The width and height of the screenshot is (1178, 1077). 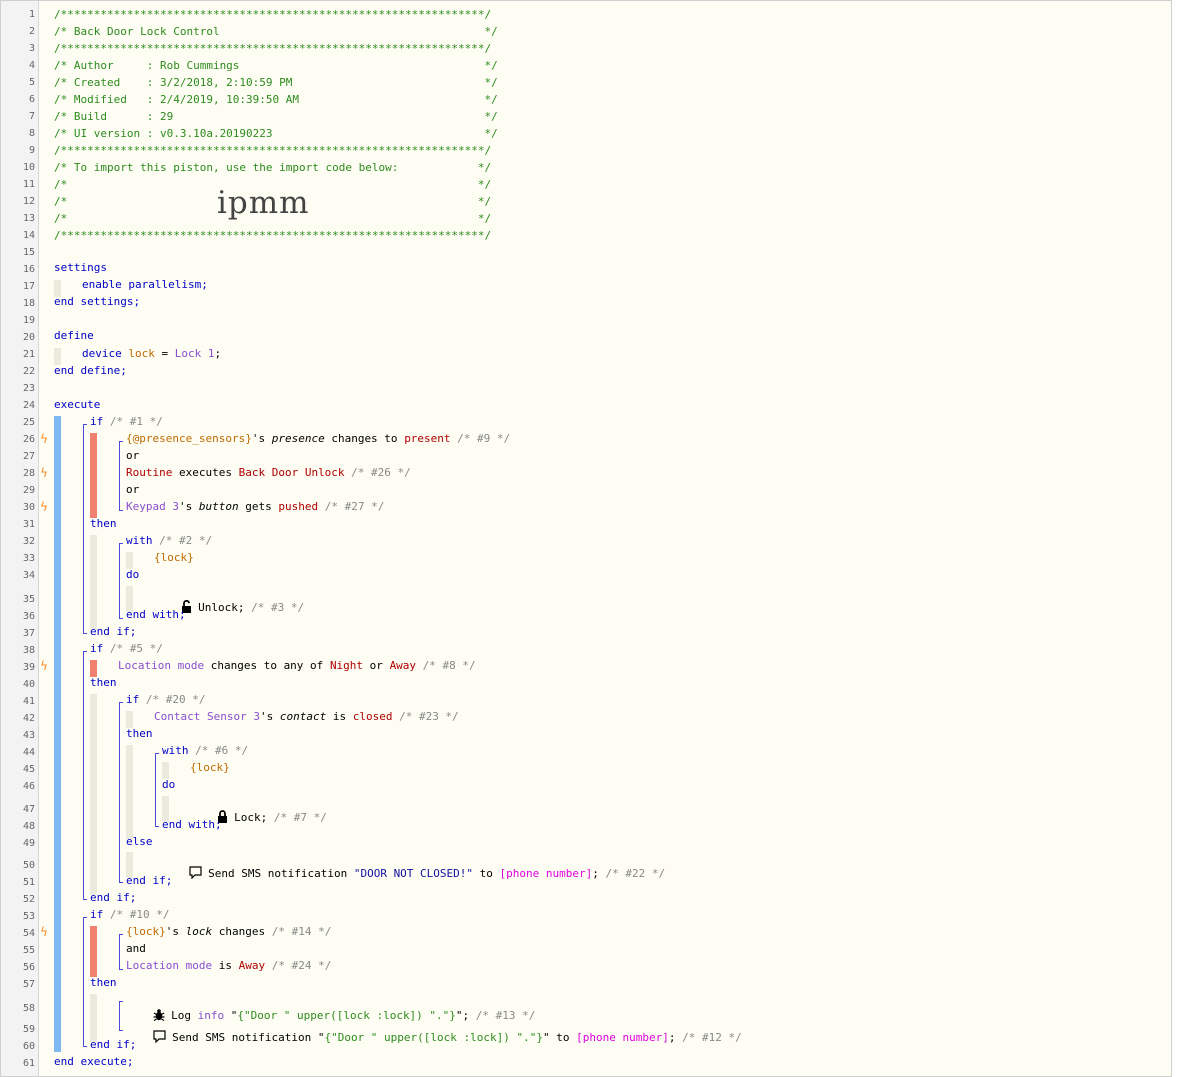 What do you see at coordinates (31, 65) in the screenshot?
I see `line-number: 4` at bounding box center [31, 65].